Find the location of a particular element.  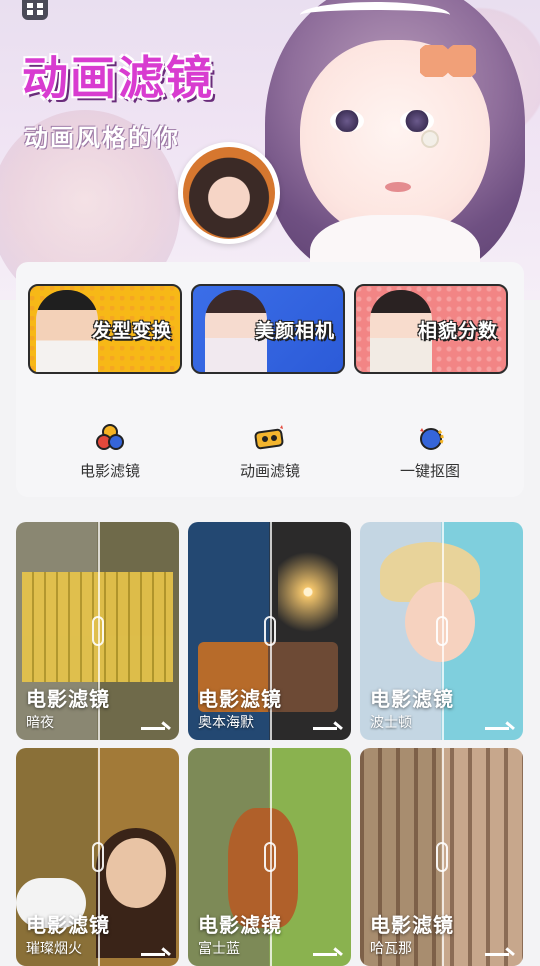

tool-cutout: 一键抠图 is located at coordinates (430, 451).